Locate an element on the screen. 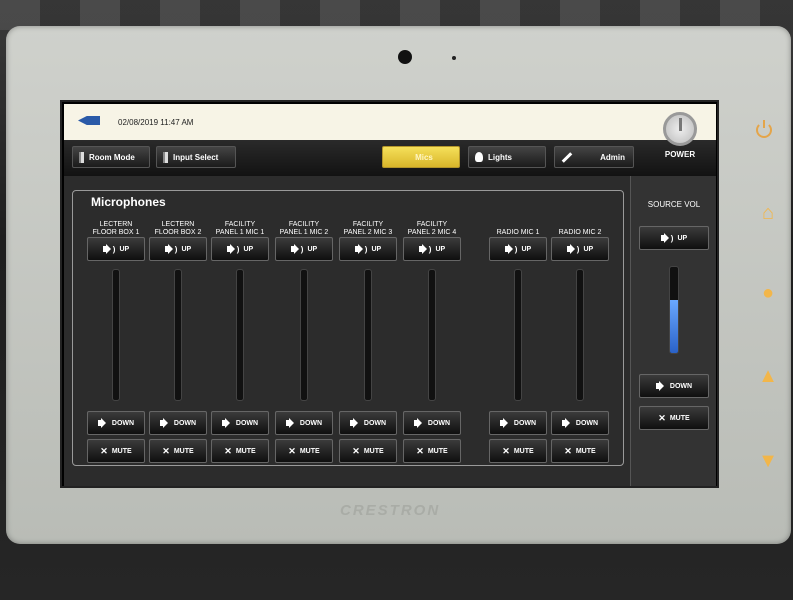 This screenshot has width=793, height=600. source-volume-mute-button: ✕ MUTE is located at coordinates (674, 418).